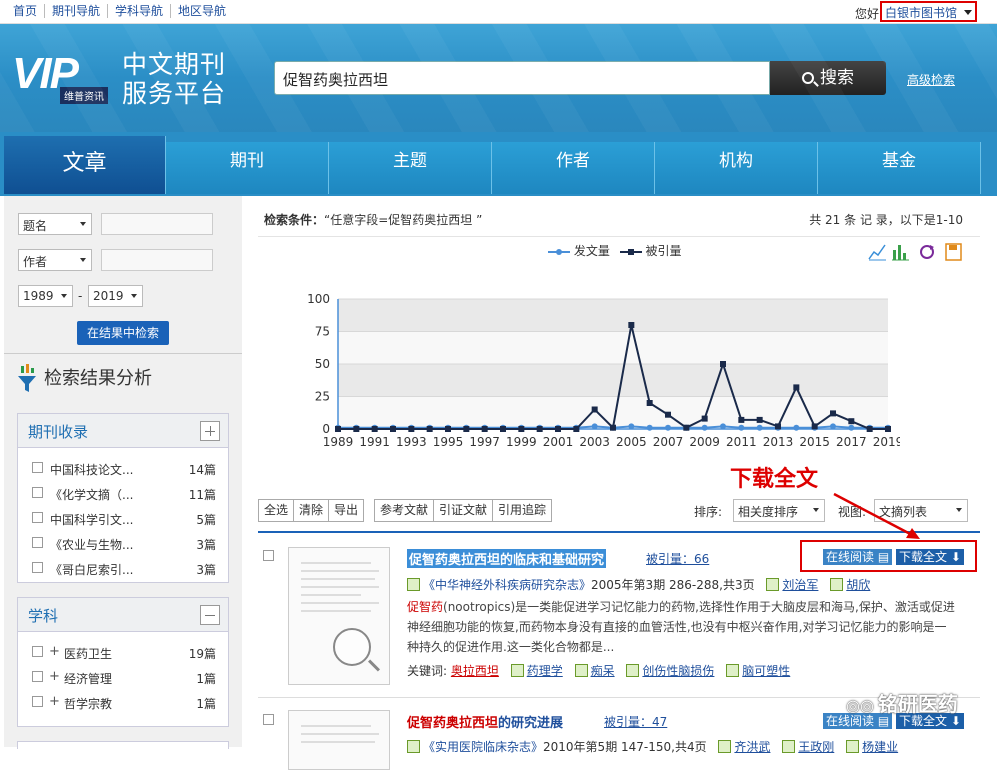 This screenshot has height=770, width=997. What do you see at coordinates (123, 702) in the screenshot?
I see `list-item: + 哲学宗教 1篇` at bounding box center [123, 702].